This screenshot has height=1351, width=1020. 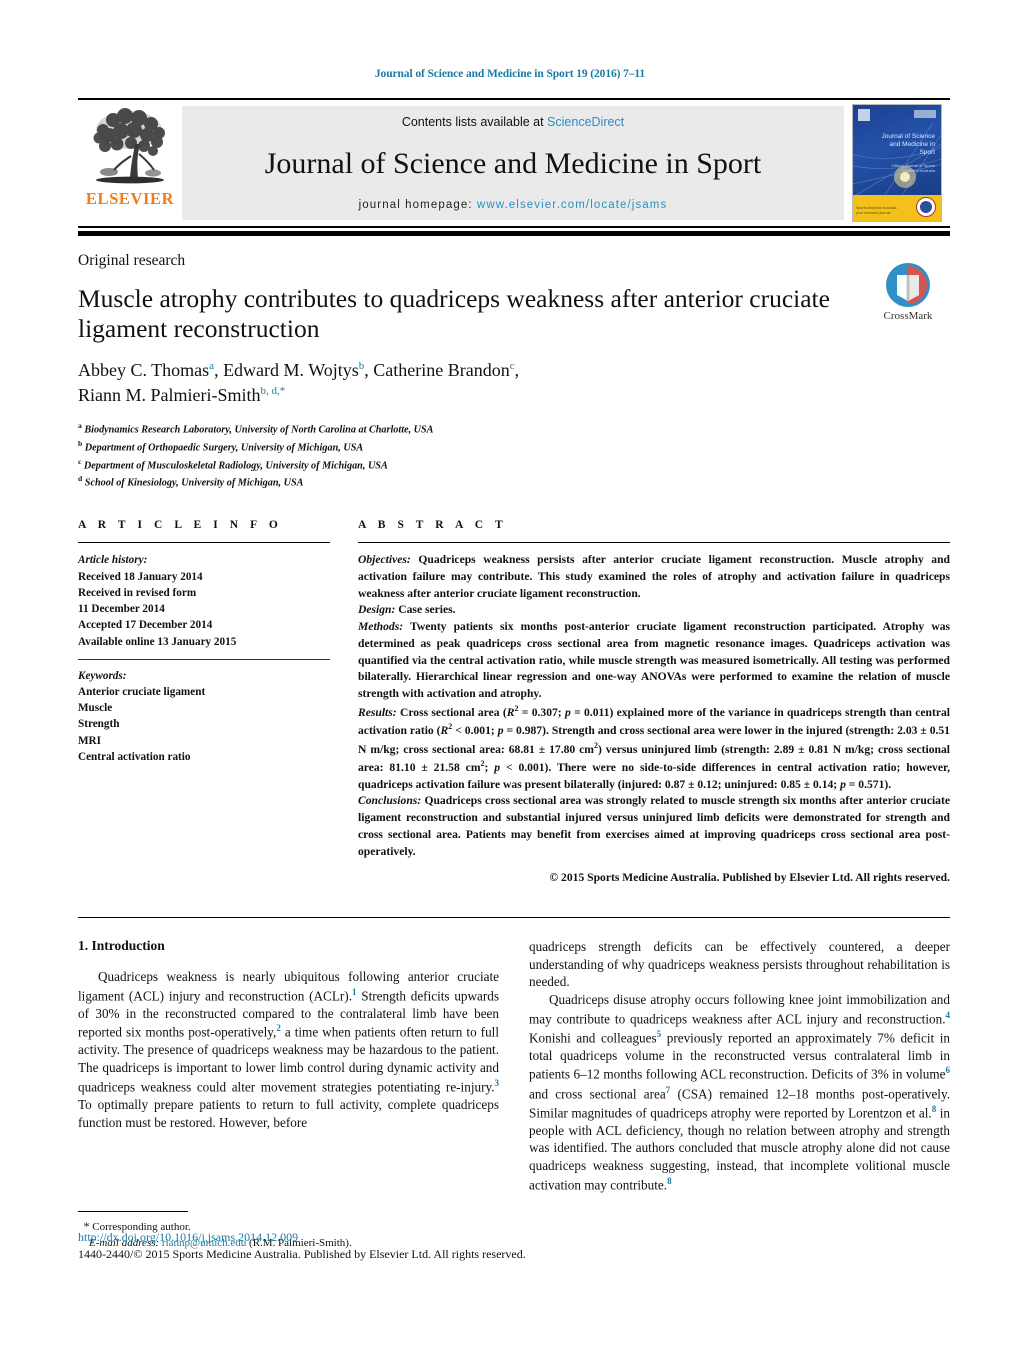 What do you see at coordinates (144, 370) in the screenshot?
I see `author-name-1: Abbey C. Thomas` at bounding box center [144, 370].